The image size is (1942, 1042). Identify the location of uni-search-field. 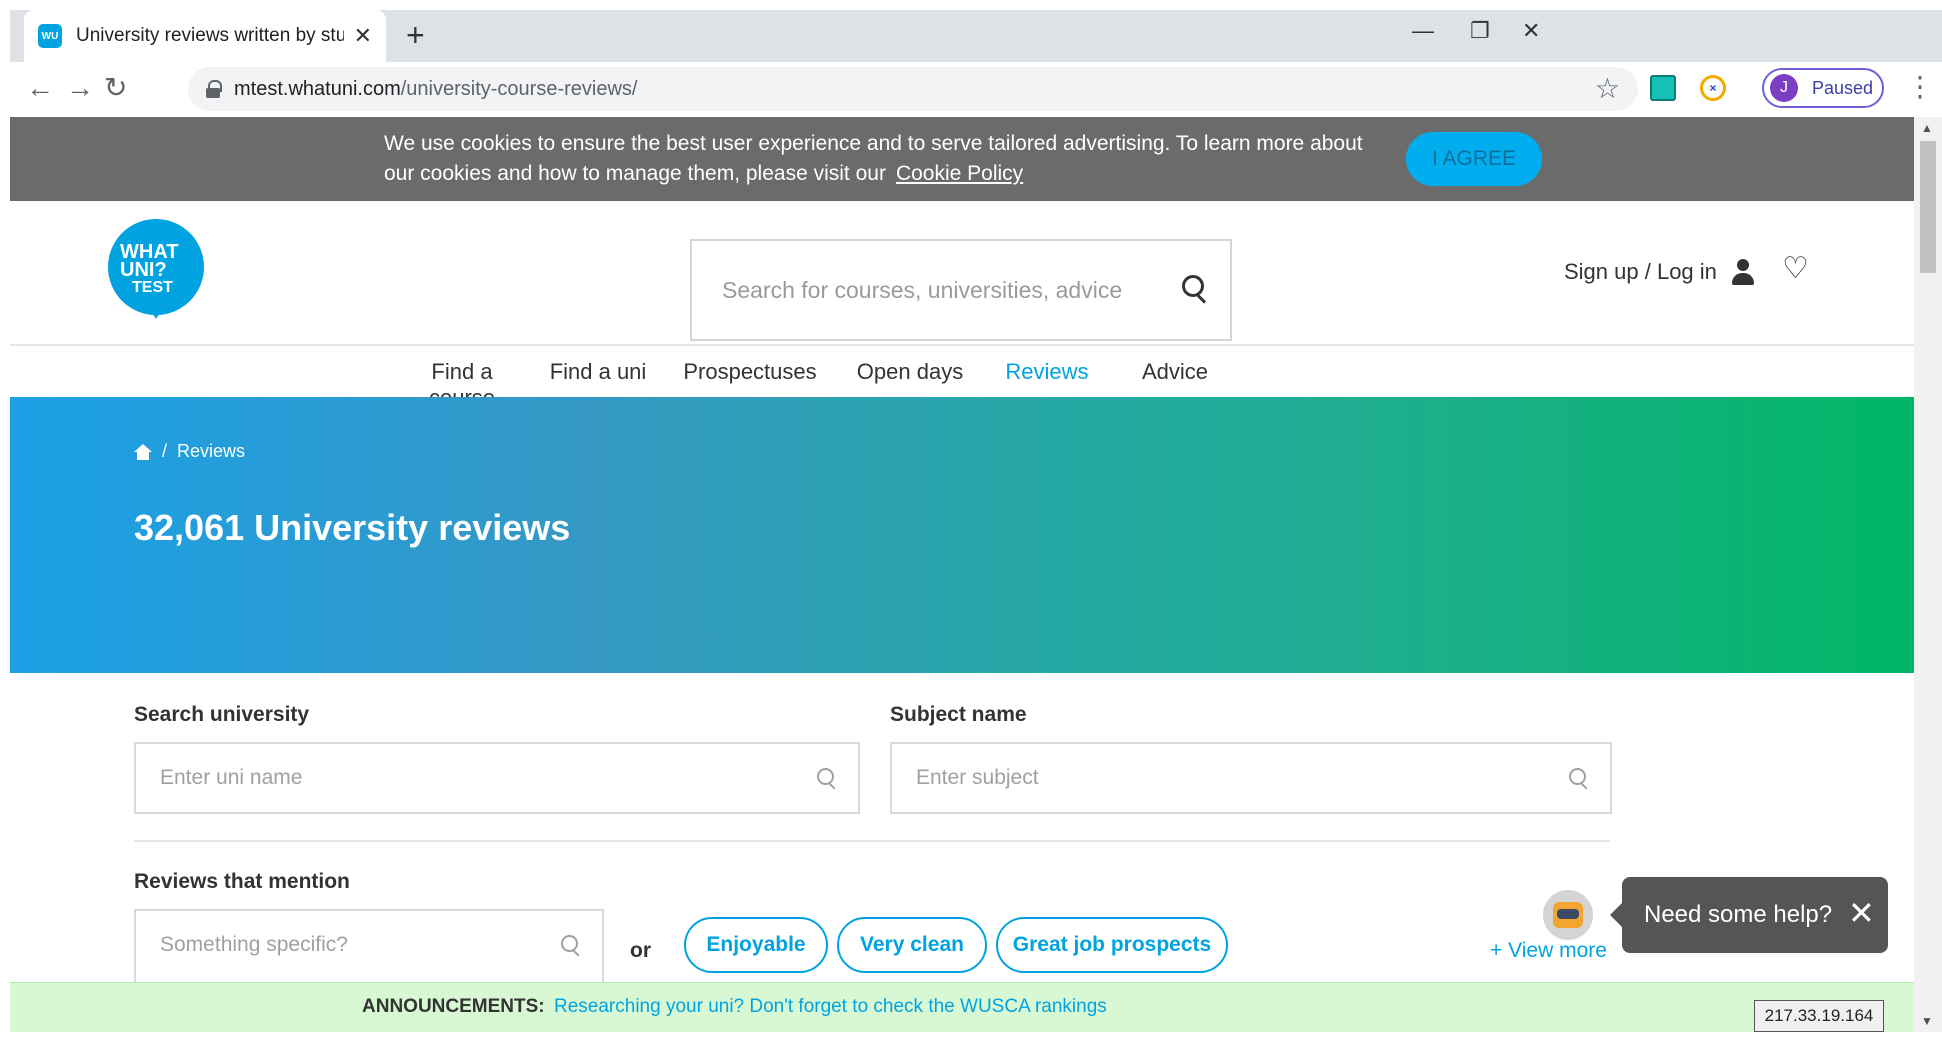
(497, 778).